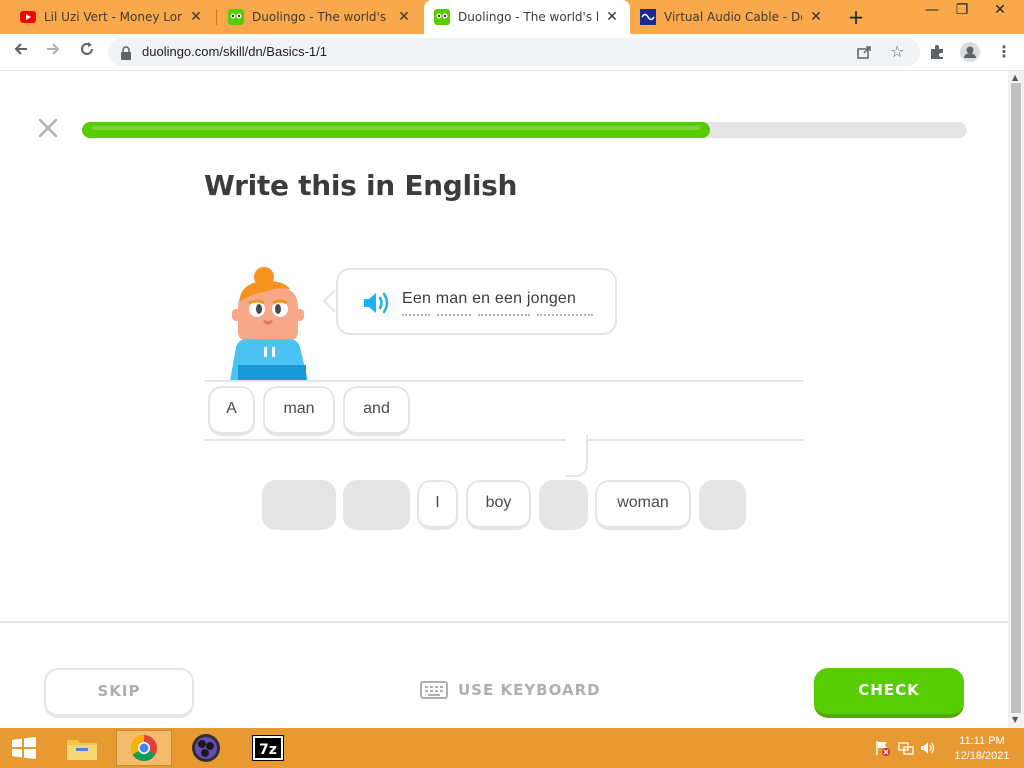 The width and height of the screenshot is (1024, 768). Describe the element at coordinates (1015, 77) in the screenshot. I see `scroll-up-icon: ▲` at that location.